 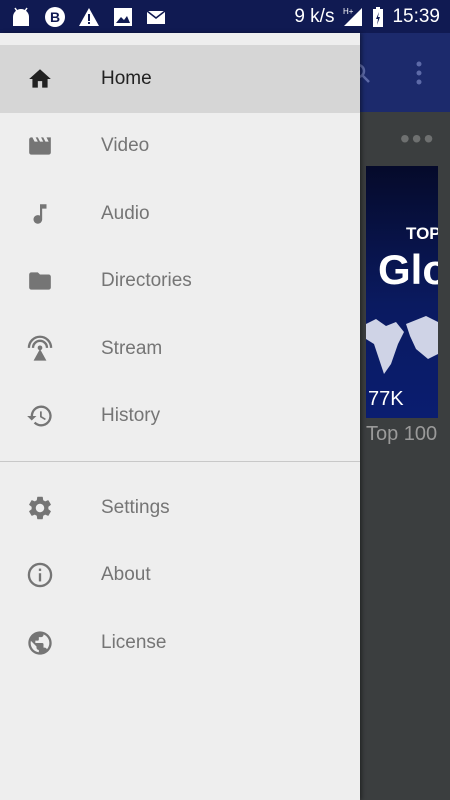 What do you see at coordinates (40, 281) in the screenshot?
I see `folder-icon` at bounding box center [40, 281].